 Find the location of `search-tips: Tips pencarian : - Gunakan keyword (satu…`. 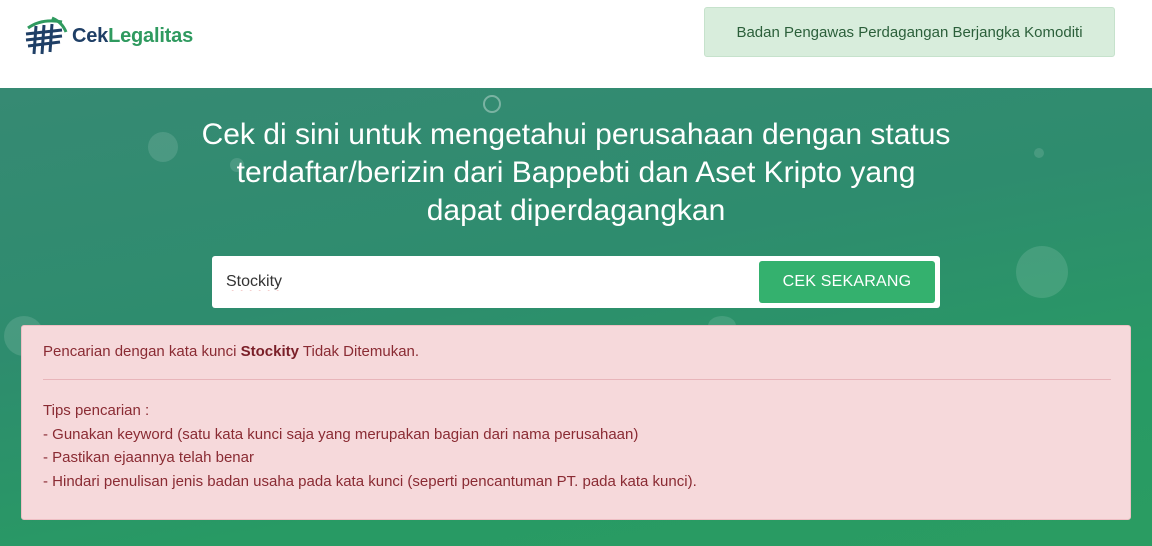

search-tips: Tips pencarian : - Gunakan keyword (satu… is located at coordinates (370, 446).